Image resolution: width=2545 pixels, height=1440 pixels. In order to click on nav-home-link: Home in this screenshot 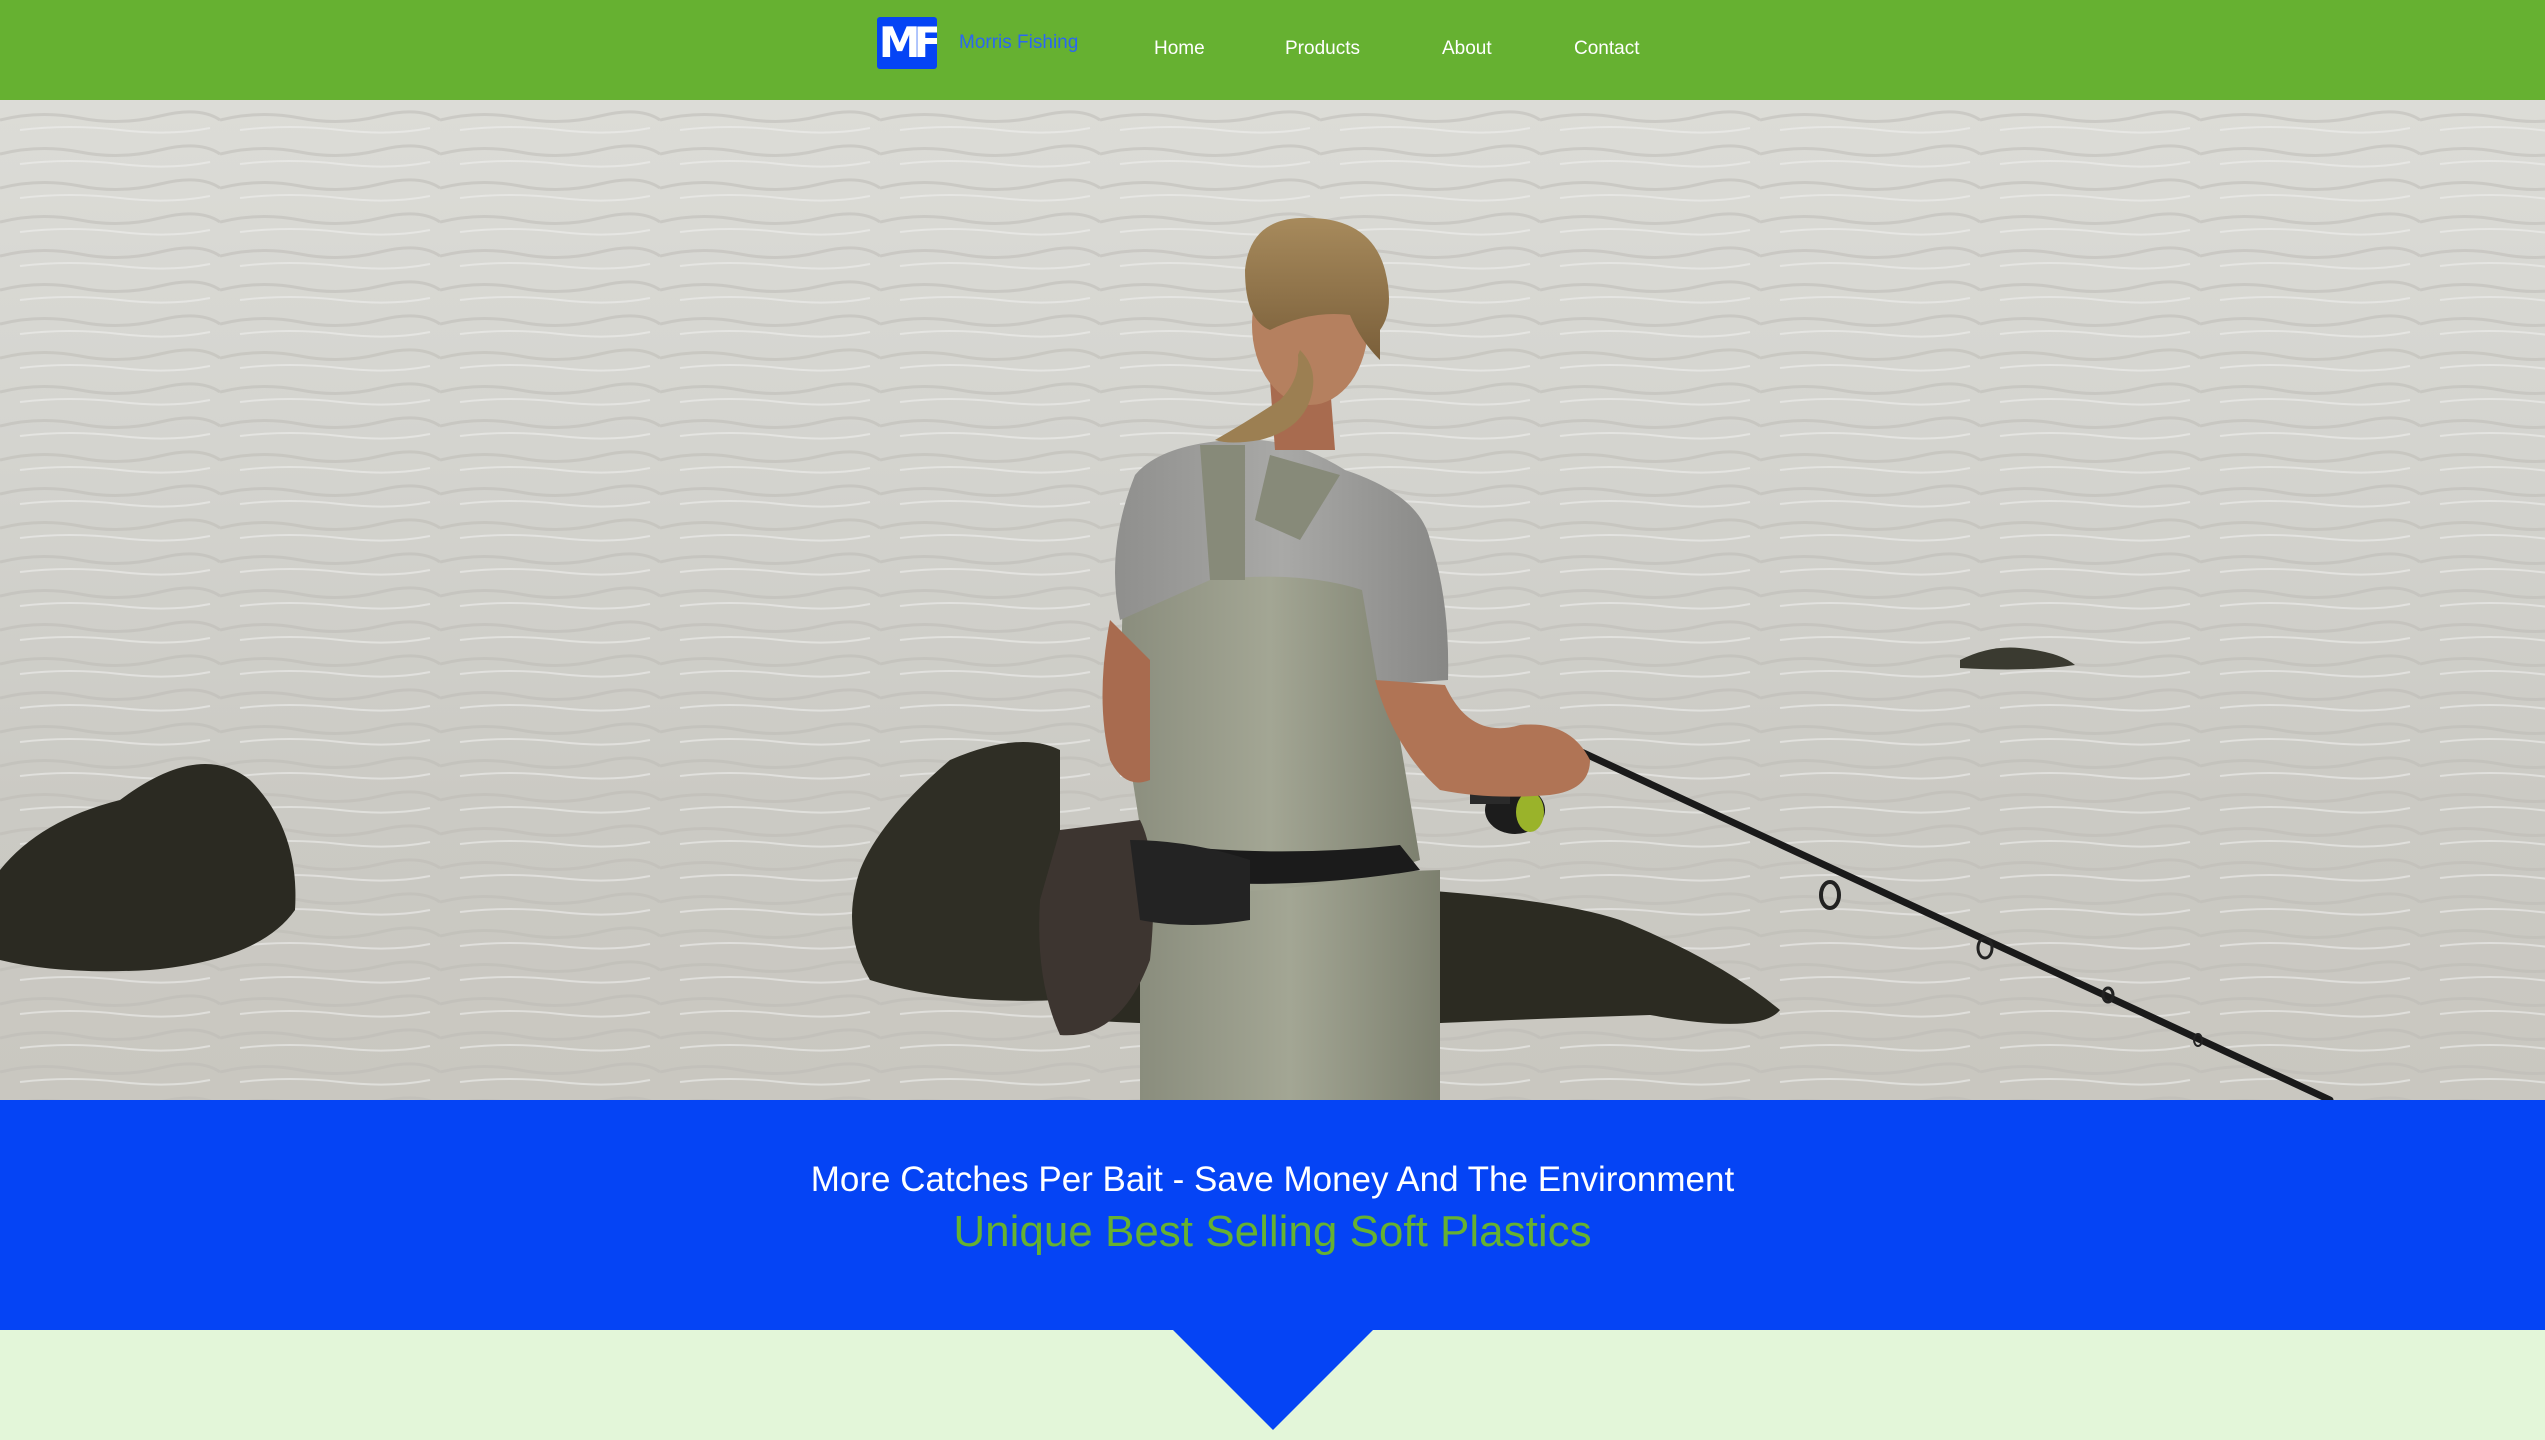, I will do `click(1179, 49)`.